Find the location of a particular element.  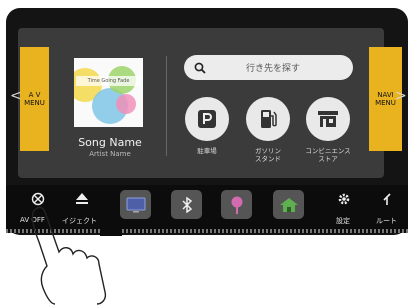

album-art-shape is located at coordinates (126, 104).